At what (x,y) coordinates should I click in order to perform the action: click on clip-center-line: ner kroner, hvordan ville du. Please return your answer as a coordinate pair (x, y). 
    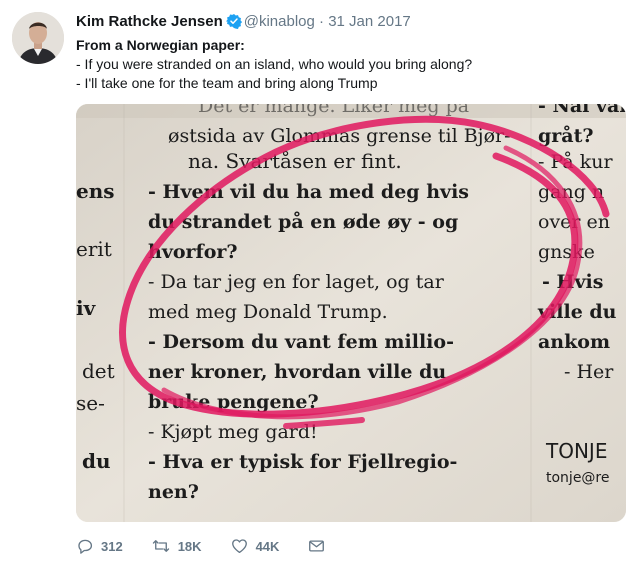
    Looking at the image, I should click on (297, 372).